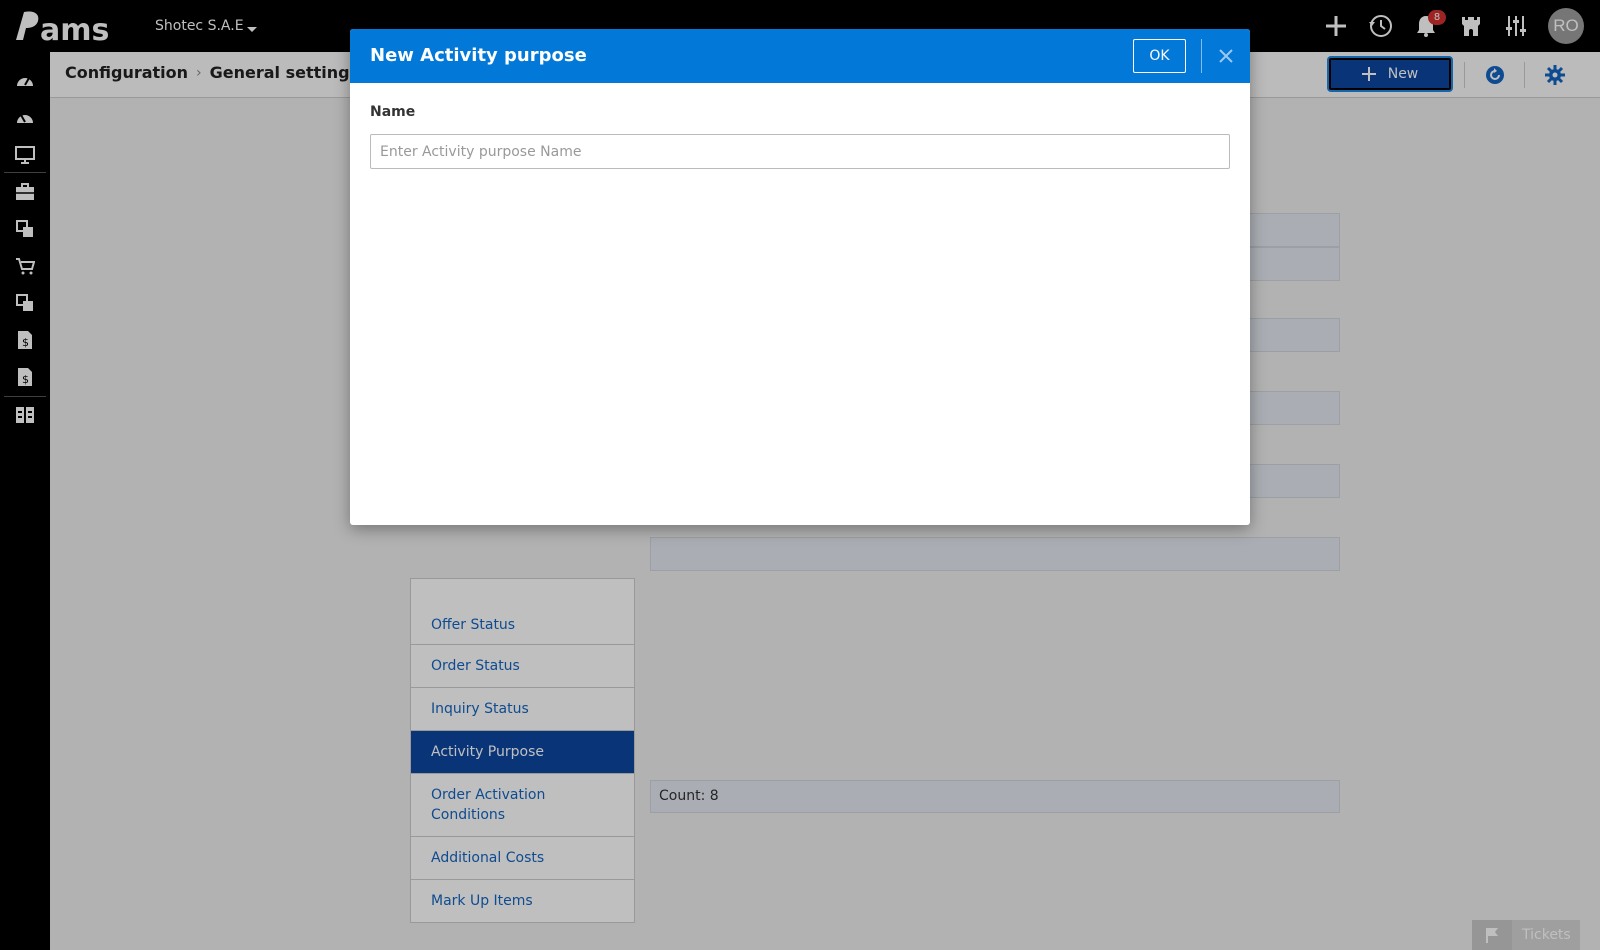  Describe the element at coordinates (393, 112) in the screenshot. I see `name-field-label: Name` at that location.